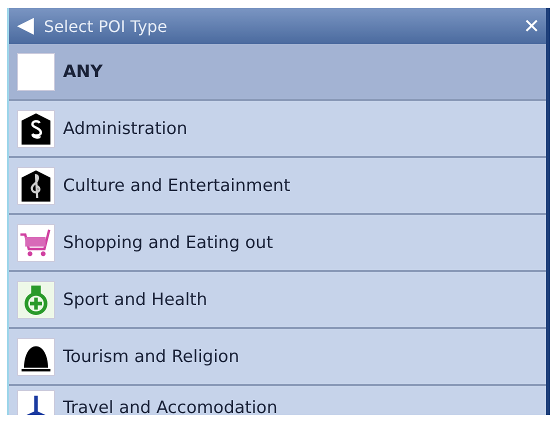  What do you see at coordinates (176, 186) in the screenshot?
I see `poi-type-label: Culture and Entertainment` at bounding box center [176, 186].